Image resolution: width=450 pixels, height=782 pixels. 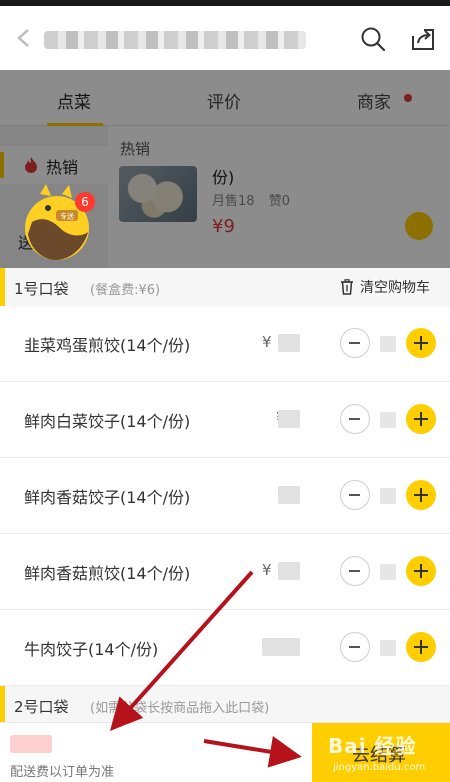 I want to click on share-icon, so click(x=423, y=39).